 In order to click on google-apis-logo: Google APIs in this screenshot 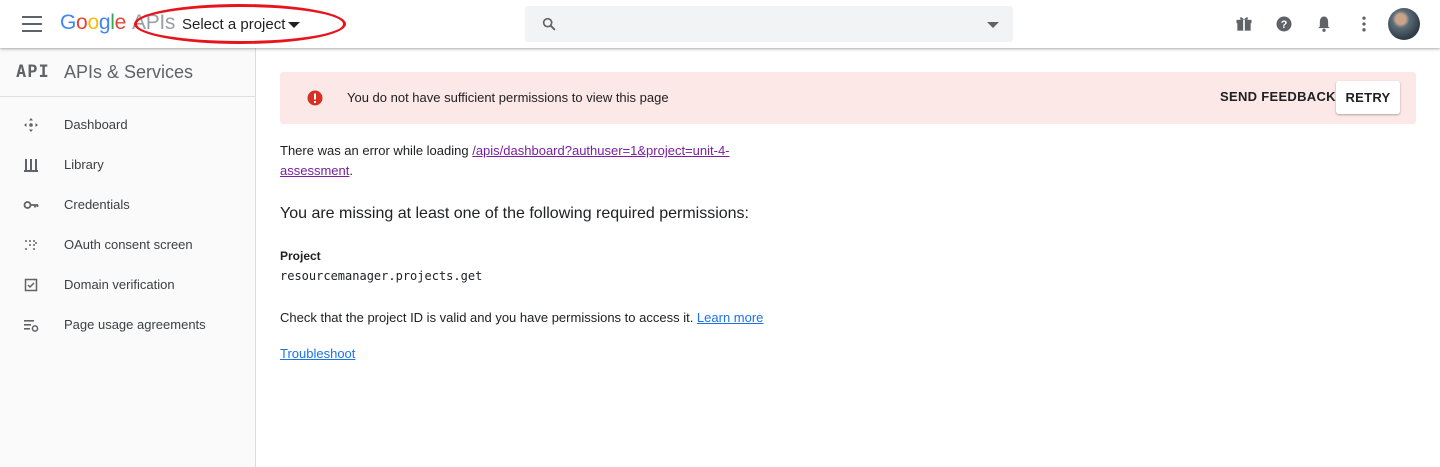, I will do `click(117, 23)`.